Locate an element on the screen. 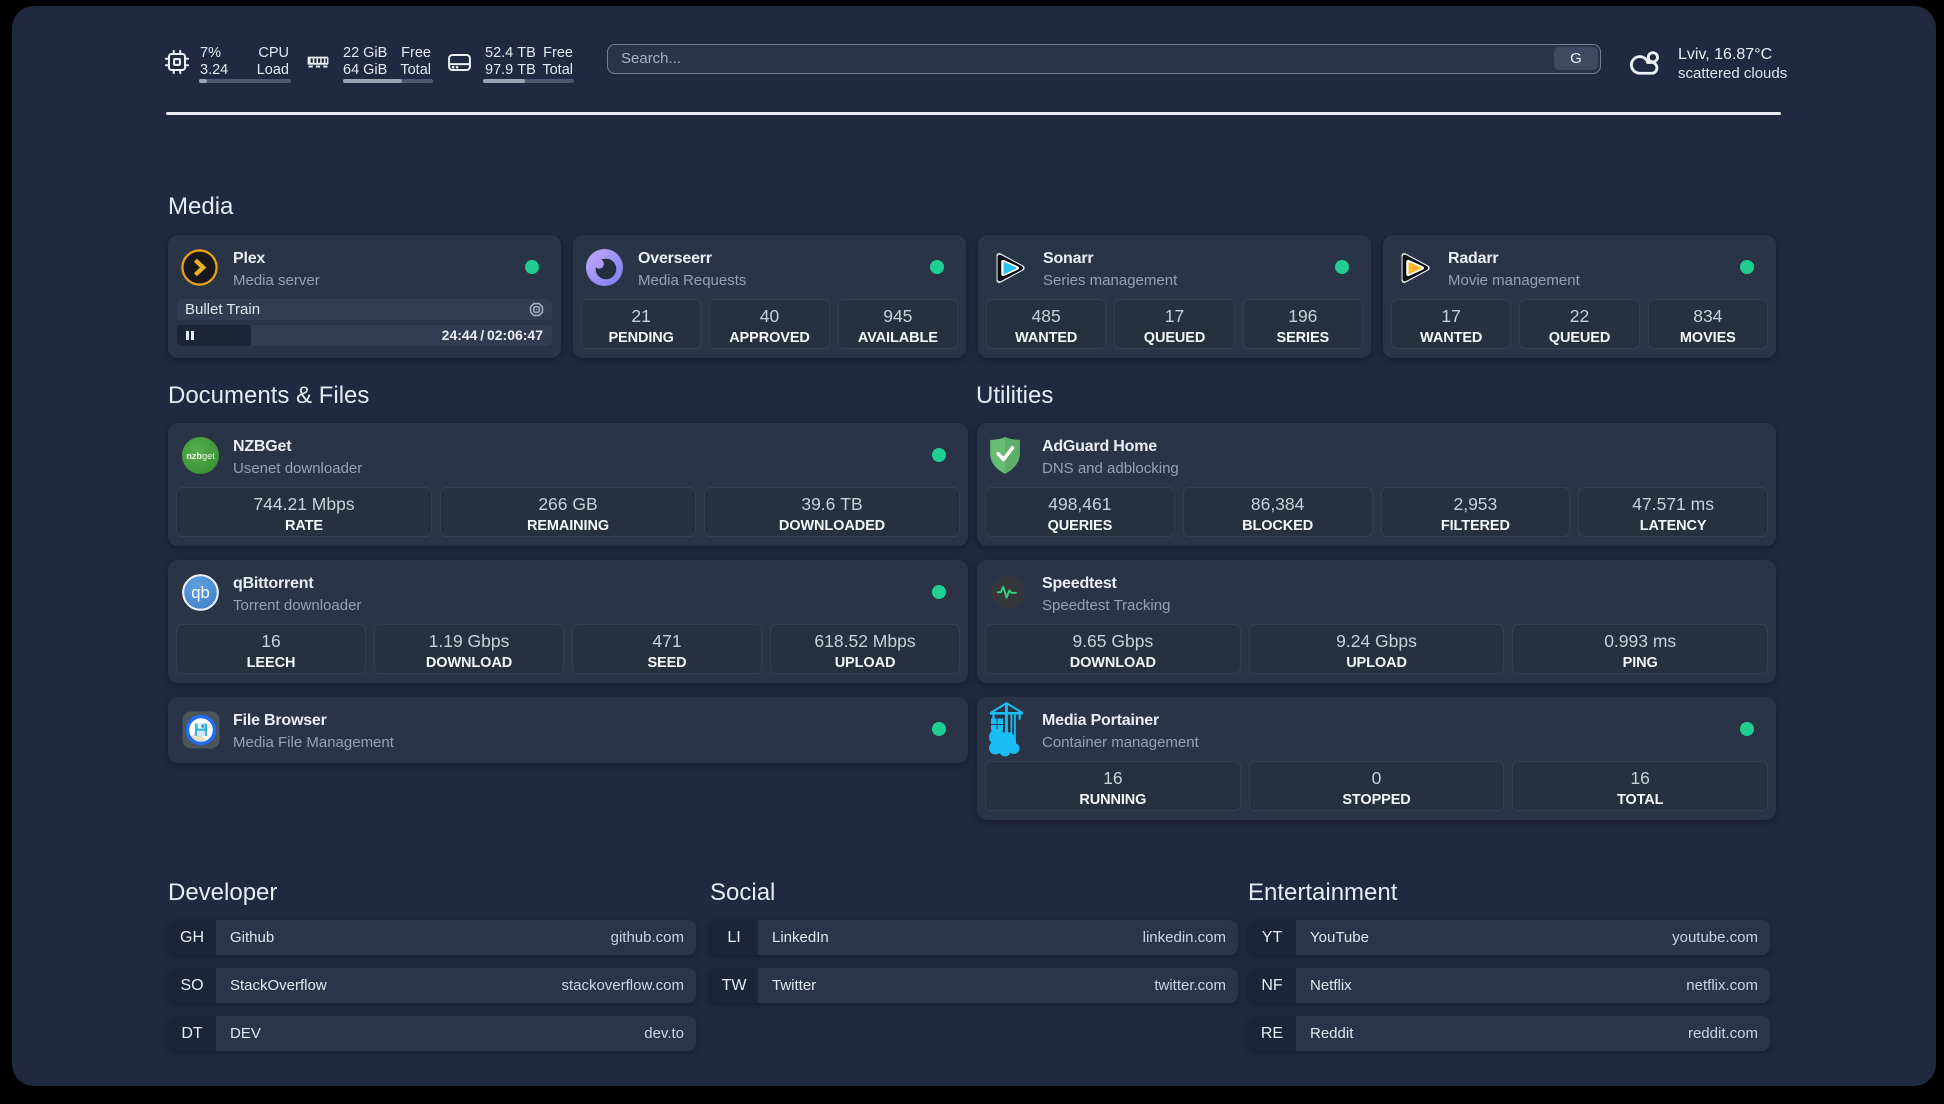 This screenshot has height=1104, width=1944. svg-text: qb is located at coordinates (200, 592).